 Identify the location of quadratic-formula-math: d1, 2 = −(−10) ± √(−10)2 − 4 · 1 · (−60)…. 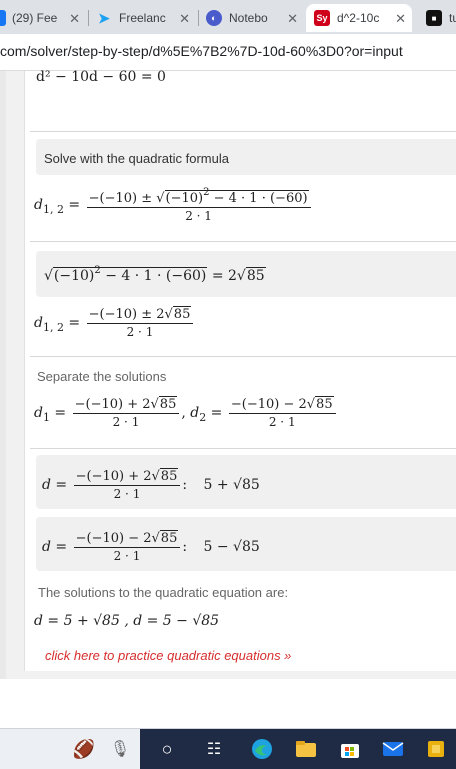
(173, 205).